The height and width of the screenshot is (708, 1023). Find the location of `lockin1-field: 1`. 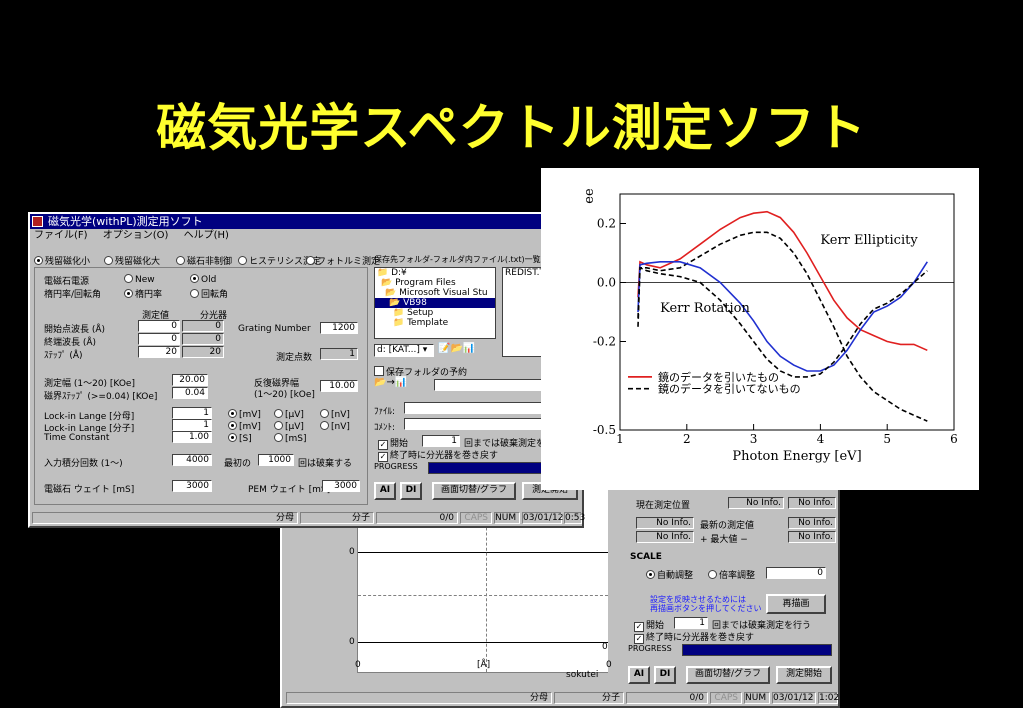

lockin1-field: 1 is located at coordinates (192, 413).